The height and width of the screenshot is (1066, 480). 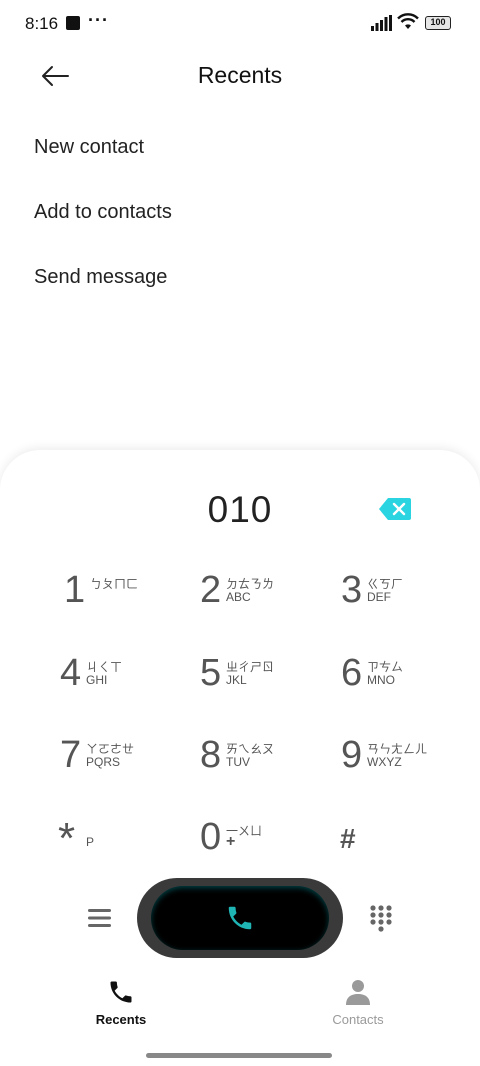 What do you see at coordinates (381, 680) in the screenshot?
I see `key-letters: MNO` at bounding box center [381, 680].